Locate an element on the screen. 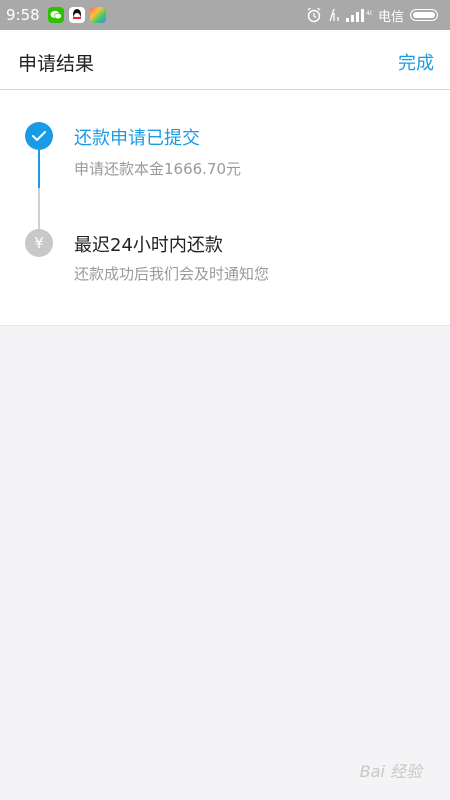  network-label: 4G is located at coordinates (369, 13).